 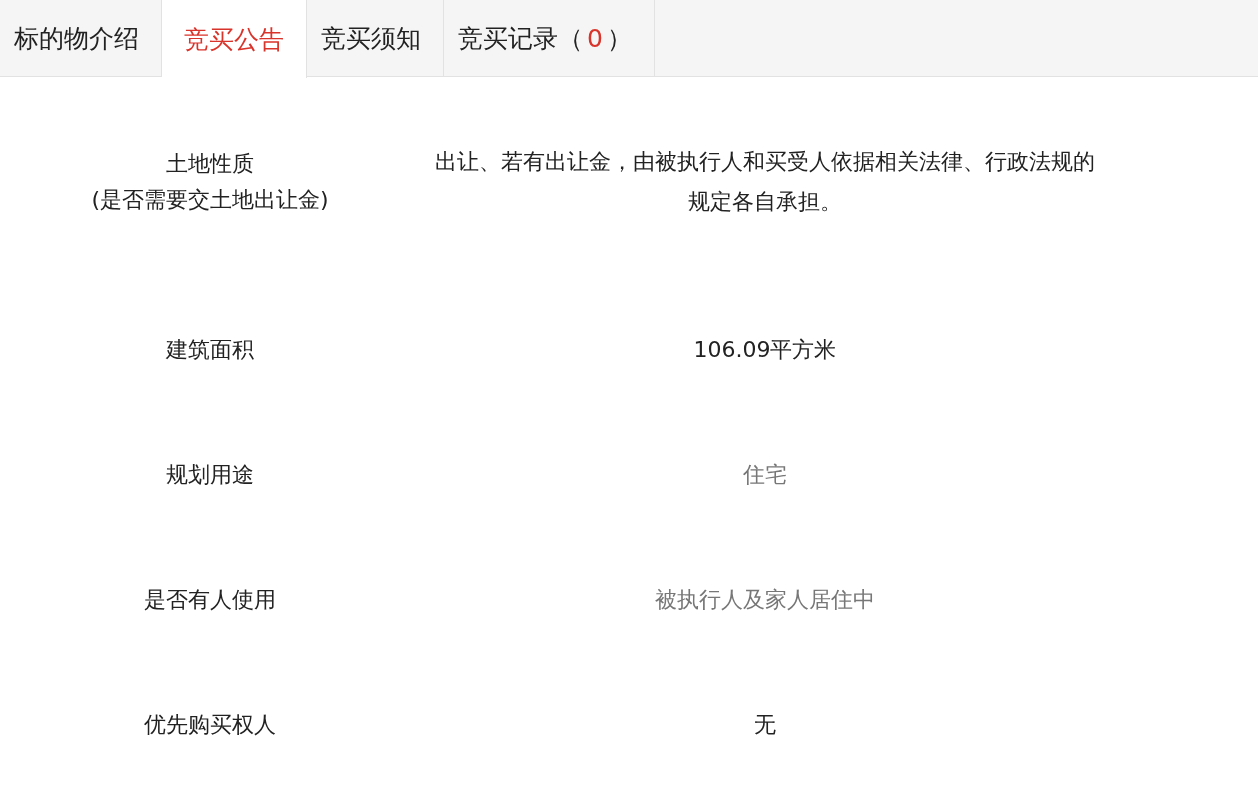 I want to click on field-label: 优先购买权人, so click(x=210, y=724).